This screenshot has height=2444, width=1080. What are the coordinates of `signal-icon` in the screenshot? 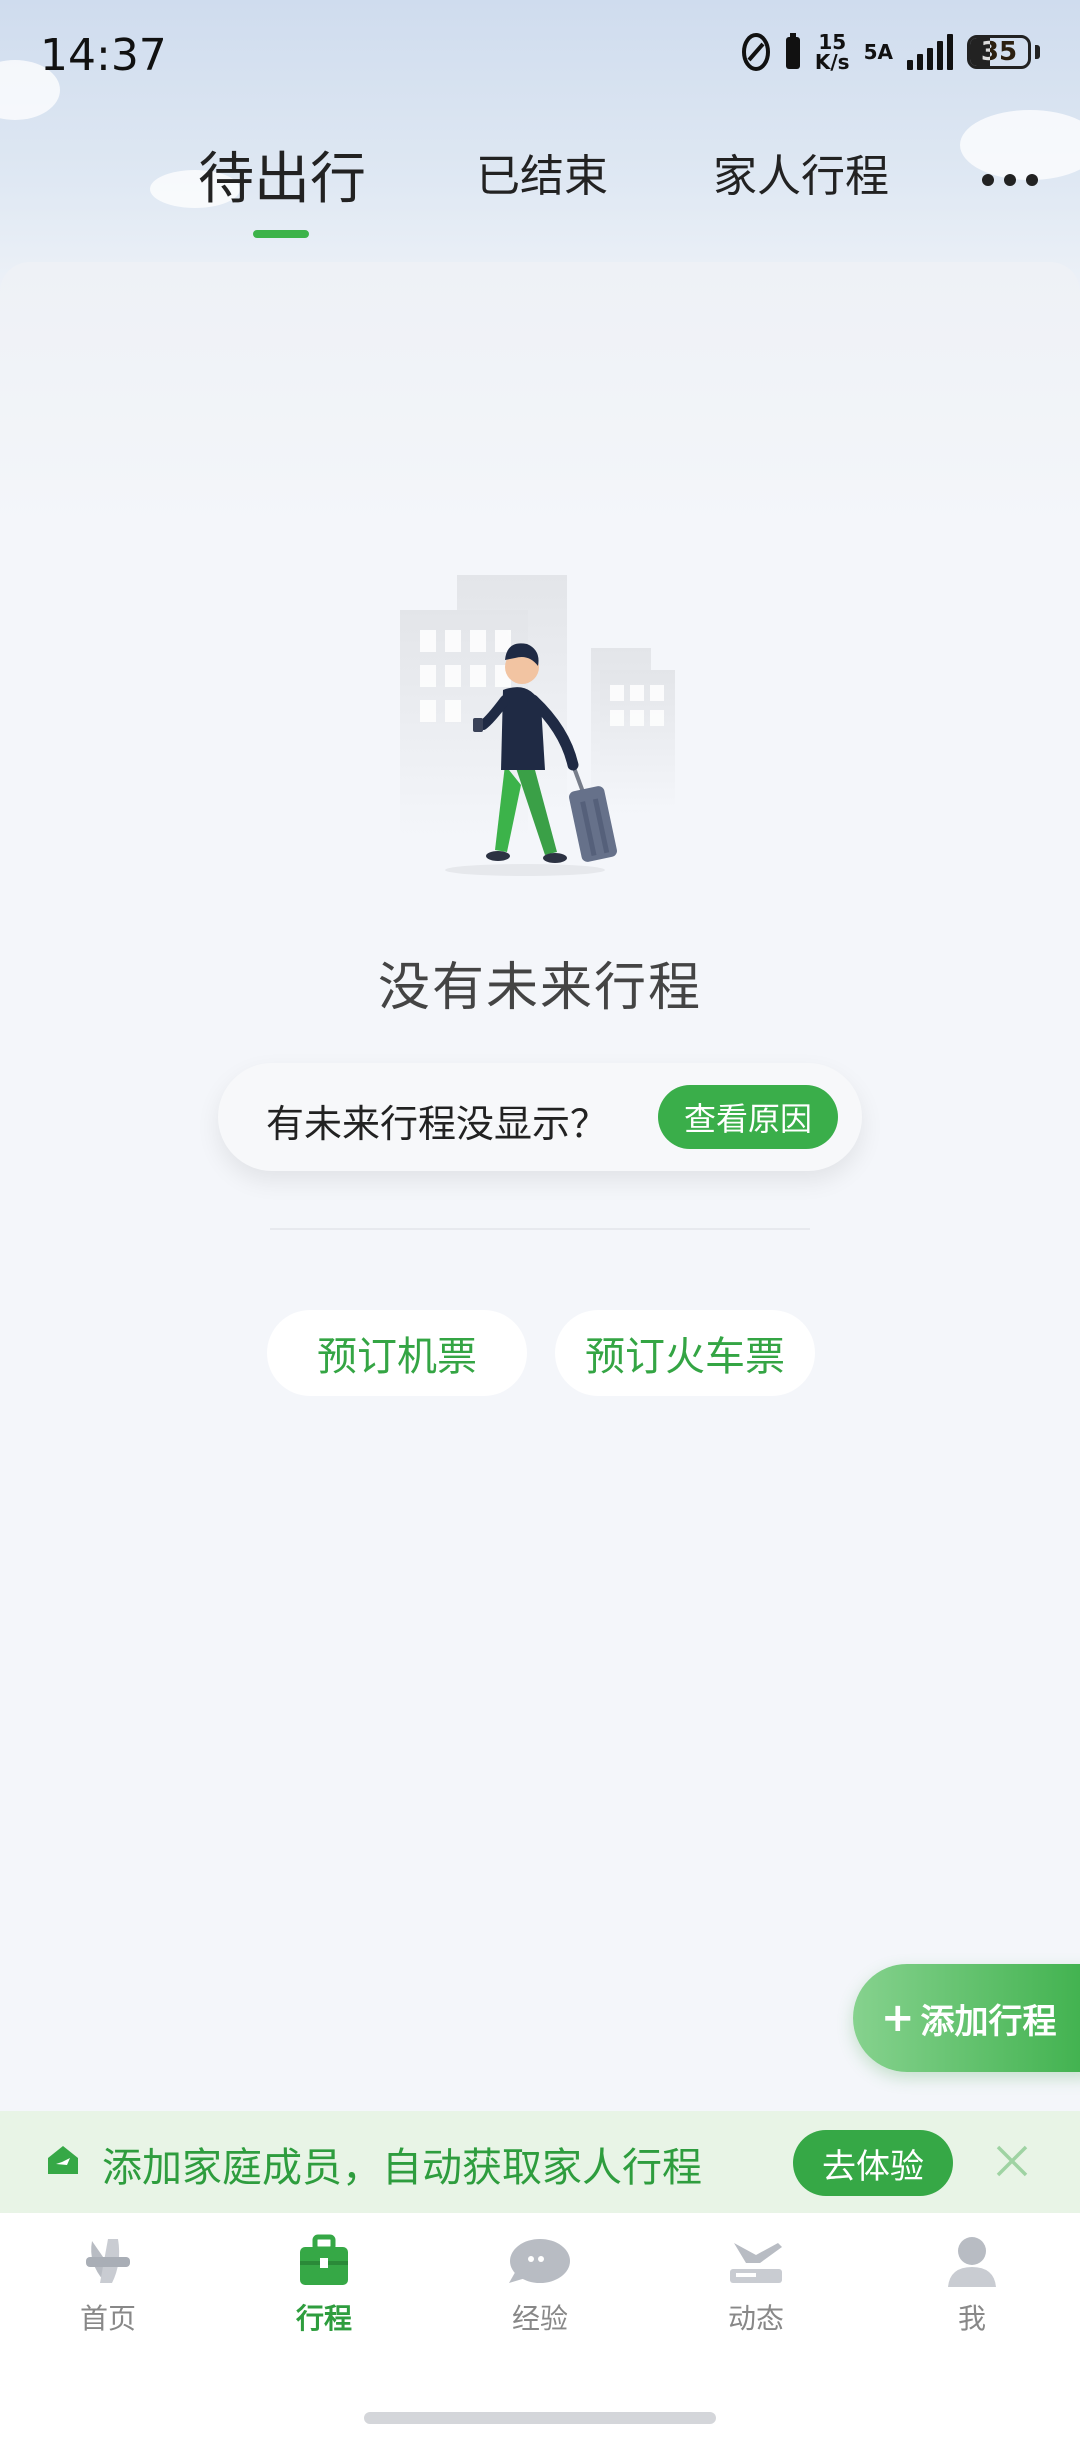 It's located at (930, 52).